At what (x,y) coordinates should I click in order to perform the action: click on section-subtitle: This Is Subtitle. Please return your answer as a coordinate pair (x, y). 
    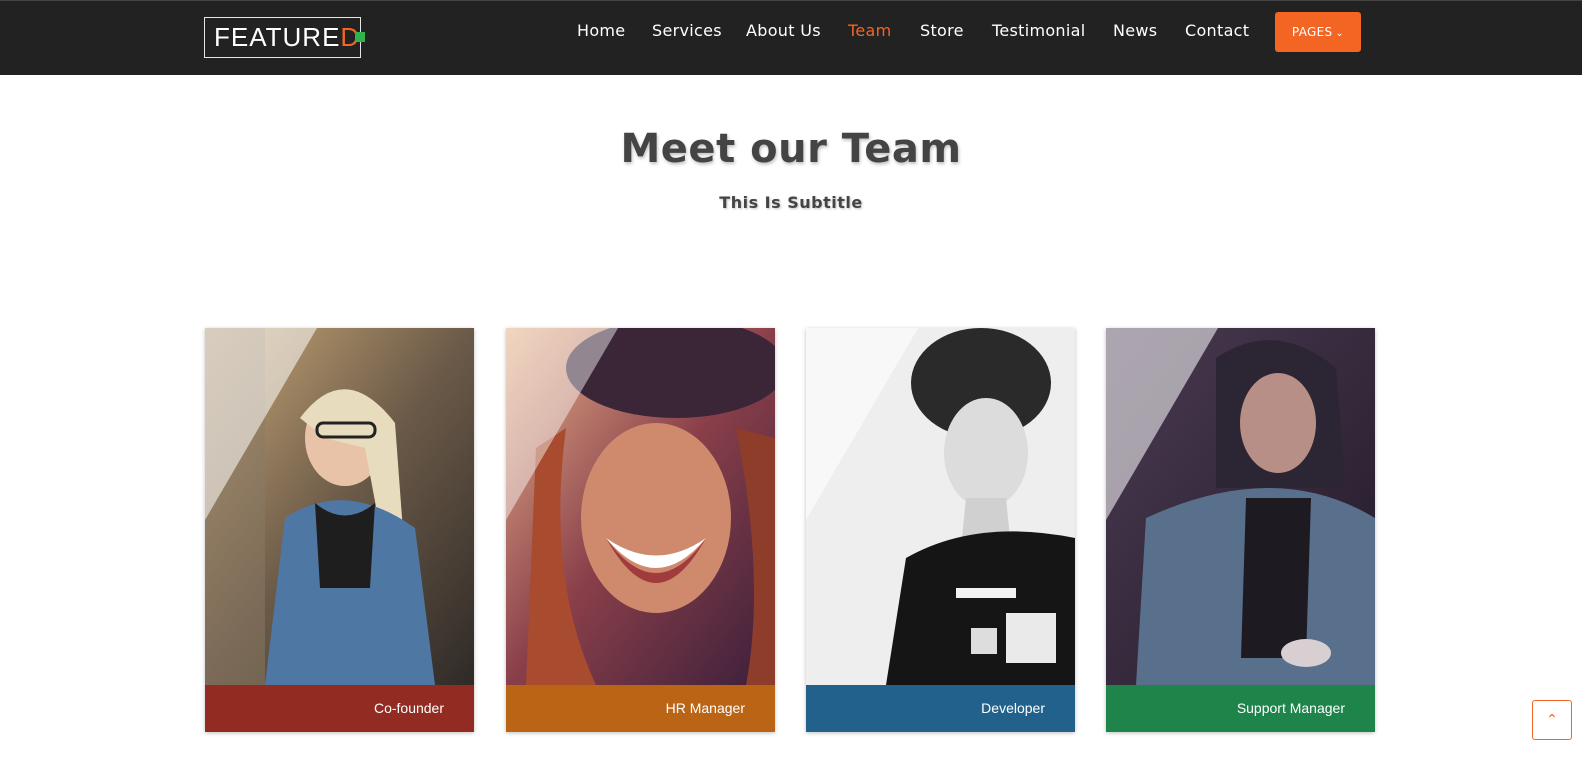
    Looking at the image, I should click on (791, 202).